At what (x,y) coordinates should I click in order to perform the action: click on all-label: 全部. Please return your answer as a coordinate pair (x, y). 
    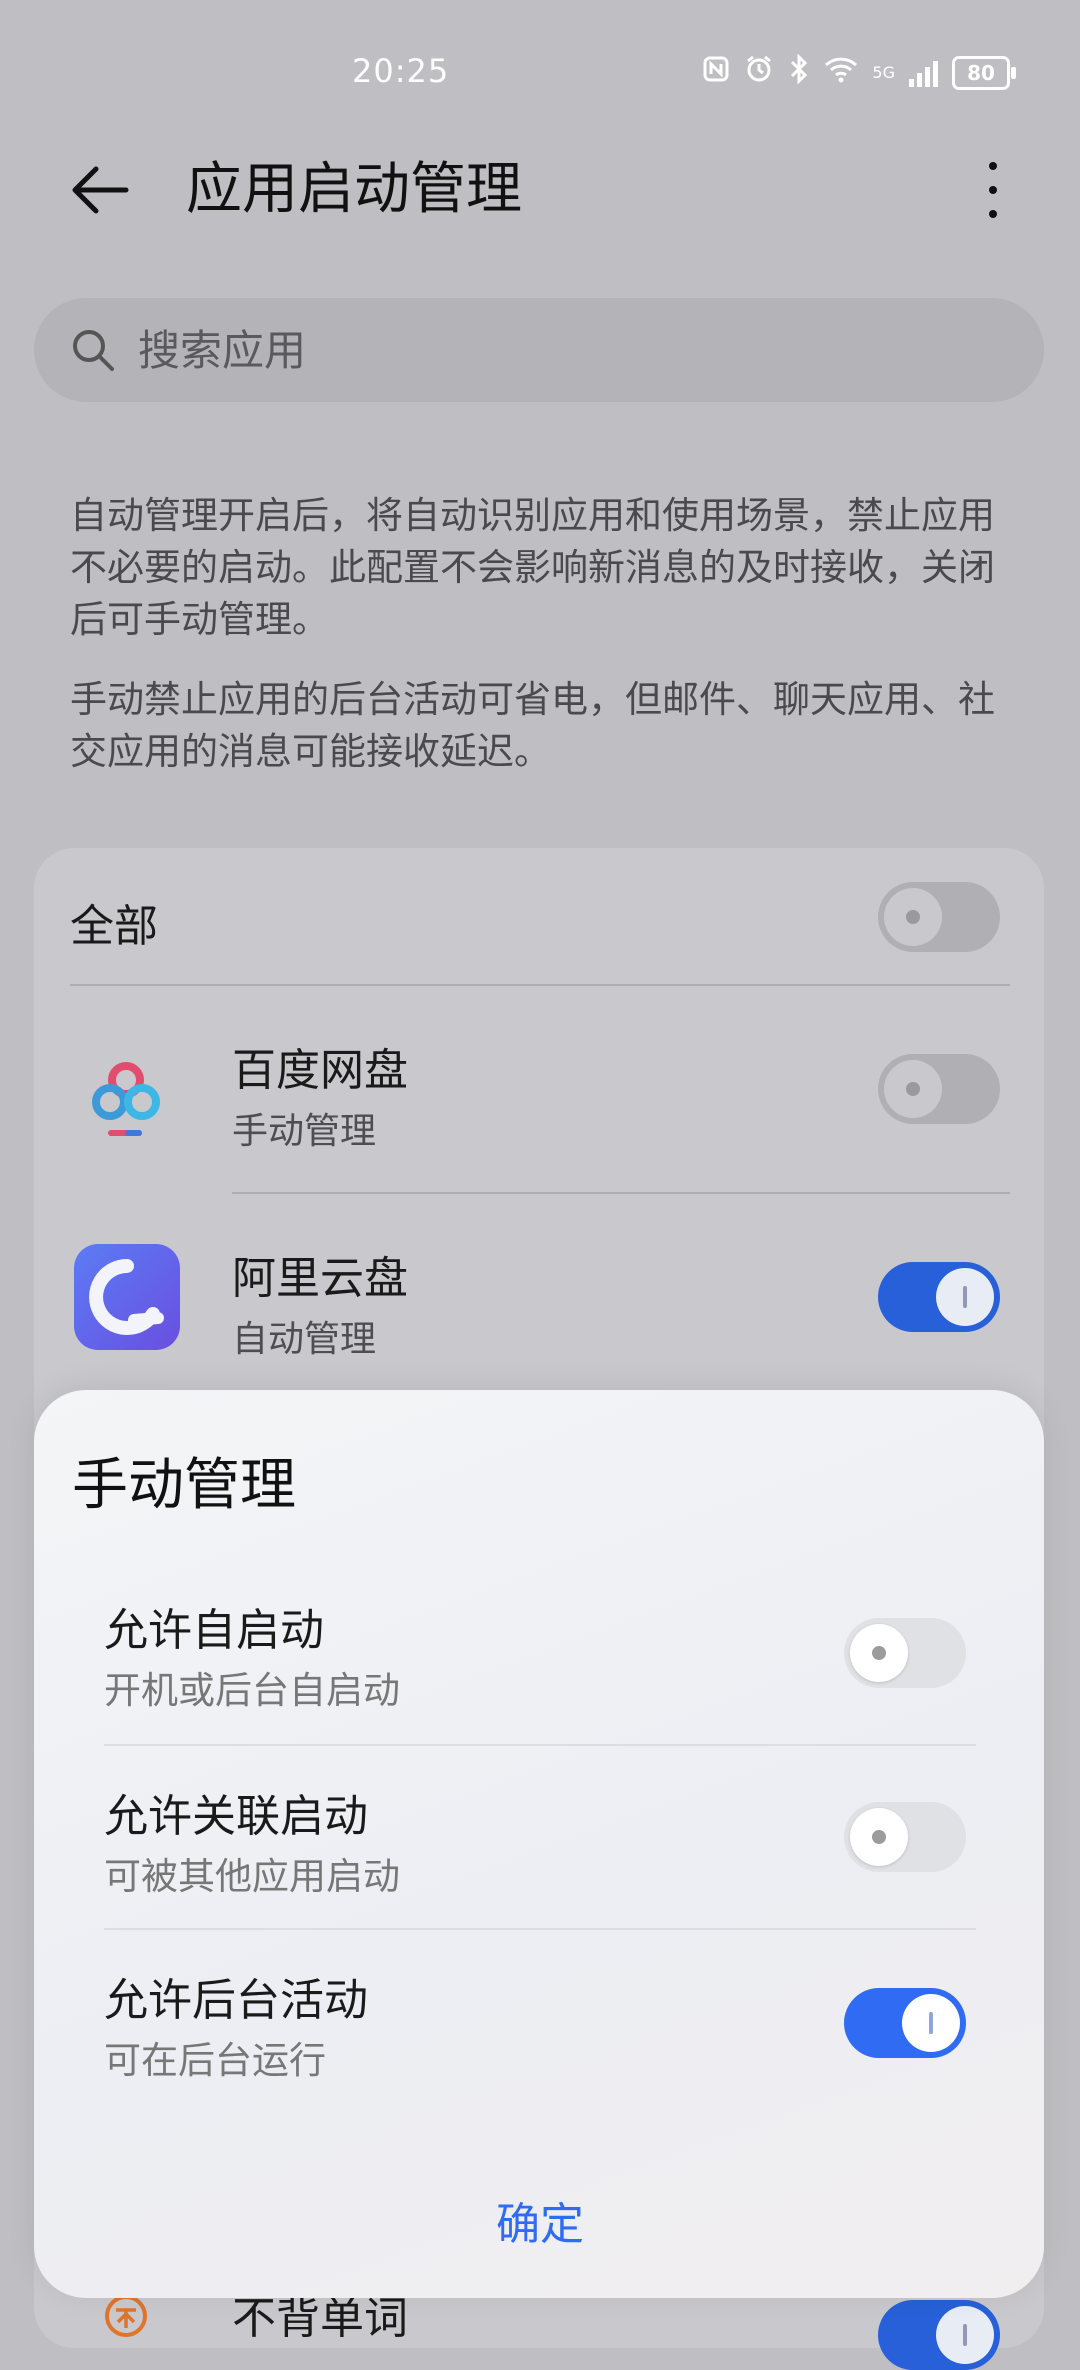
    Looking at the image, I should click on (114, 926).